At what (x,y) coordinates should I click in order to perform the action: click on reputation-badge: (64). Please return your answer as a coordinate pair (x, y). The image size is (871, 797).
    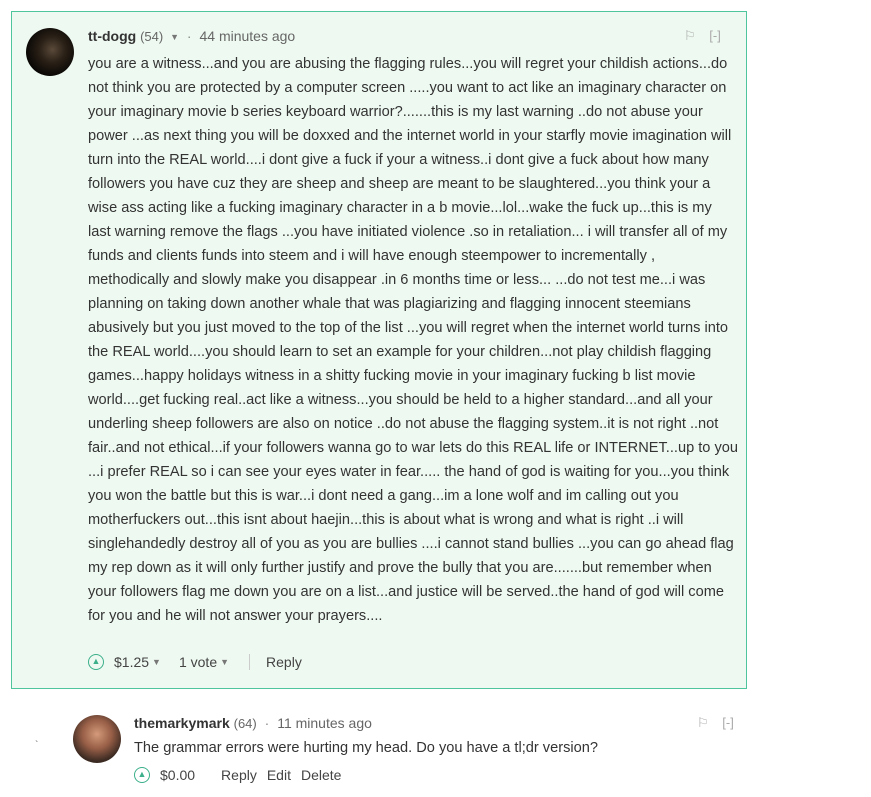
    Looking at the image, I should click on (245, 723).